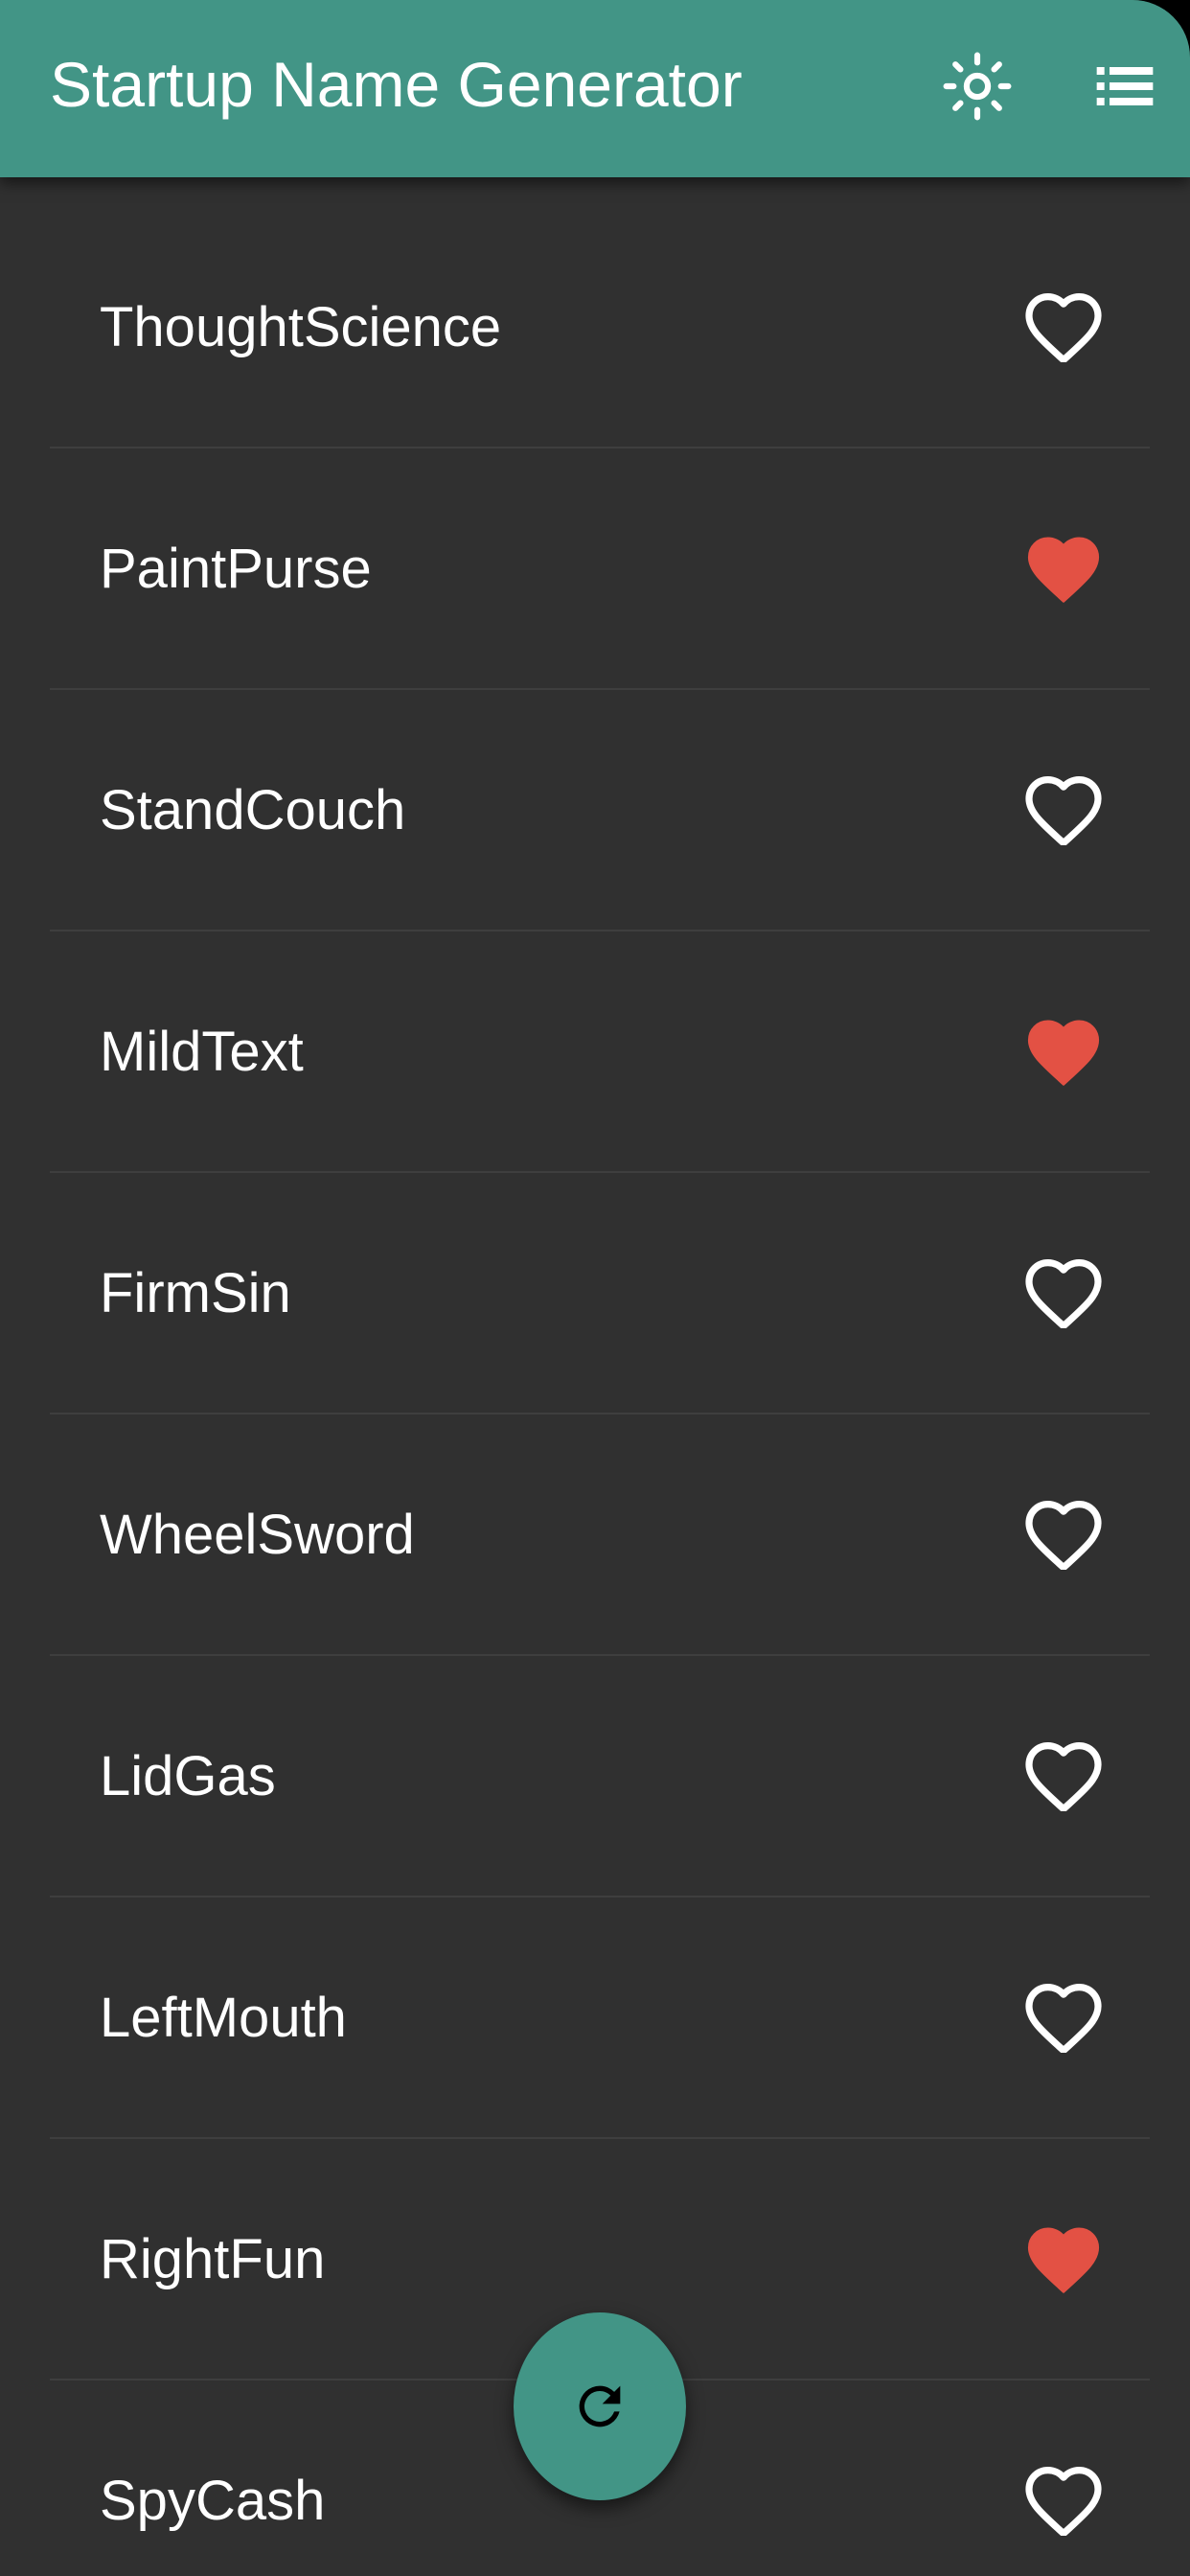  I want to click on list-item: MildText, so click(595, 1052).